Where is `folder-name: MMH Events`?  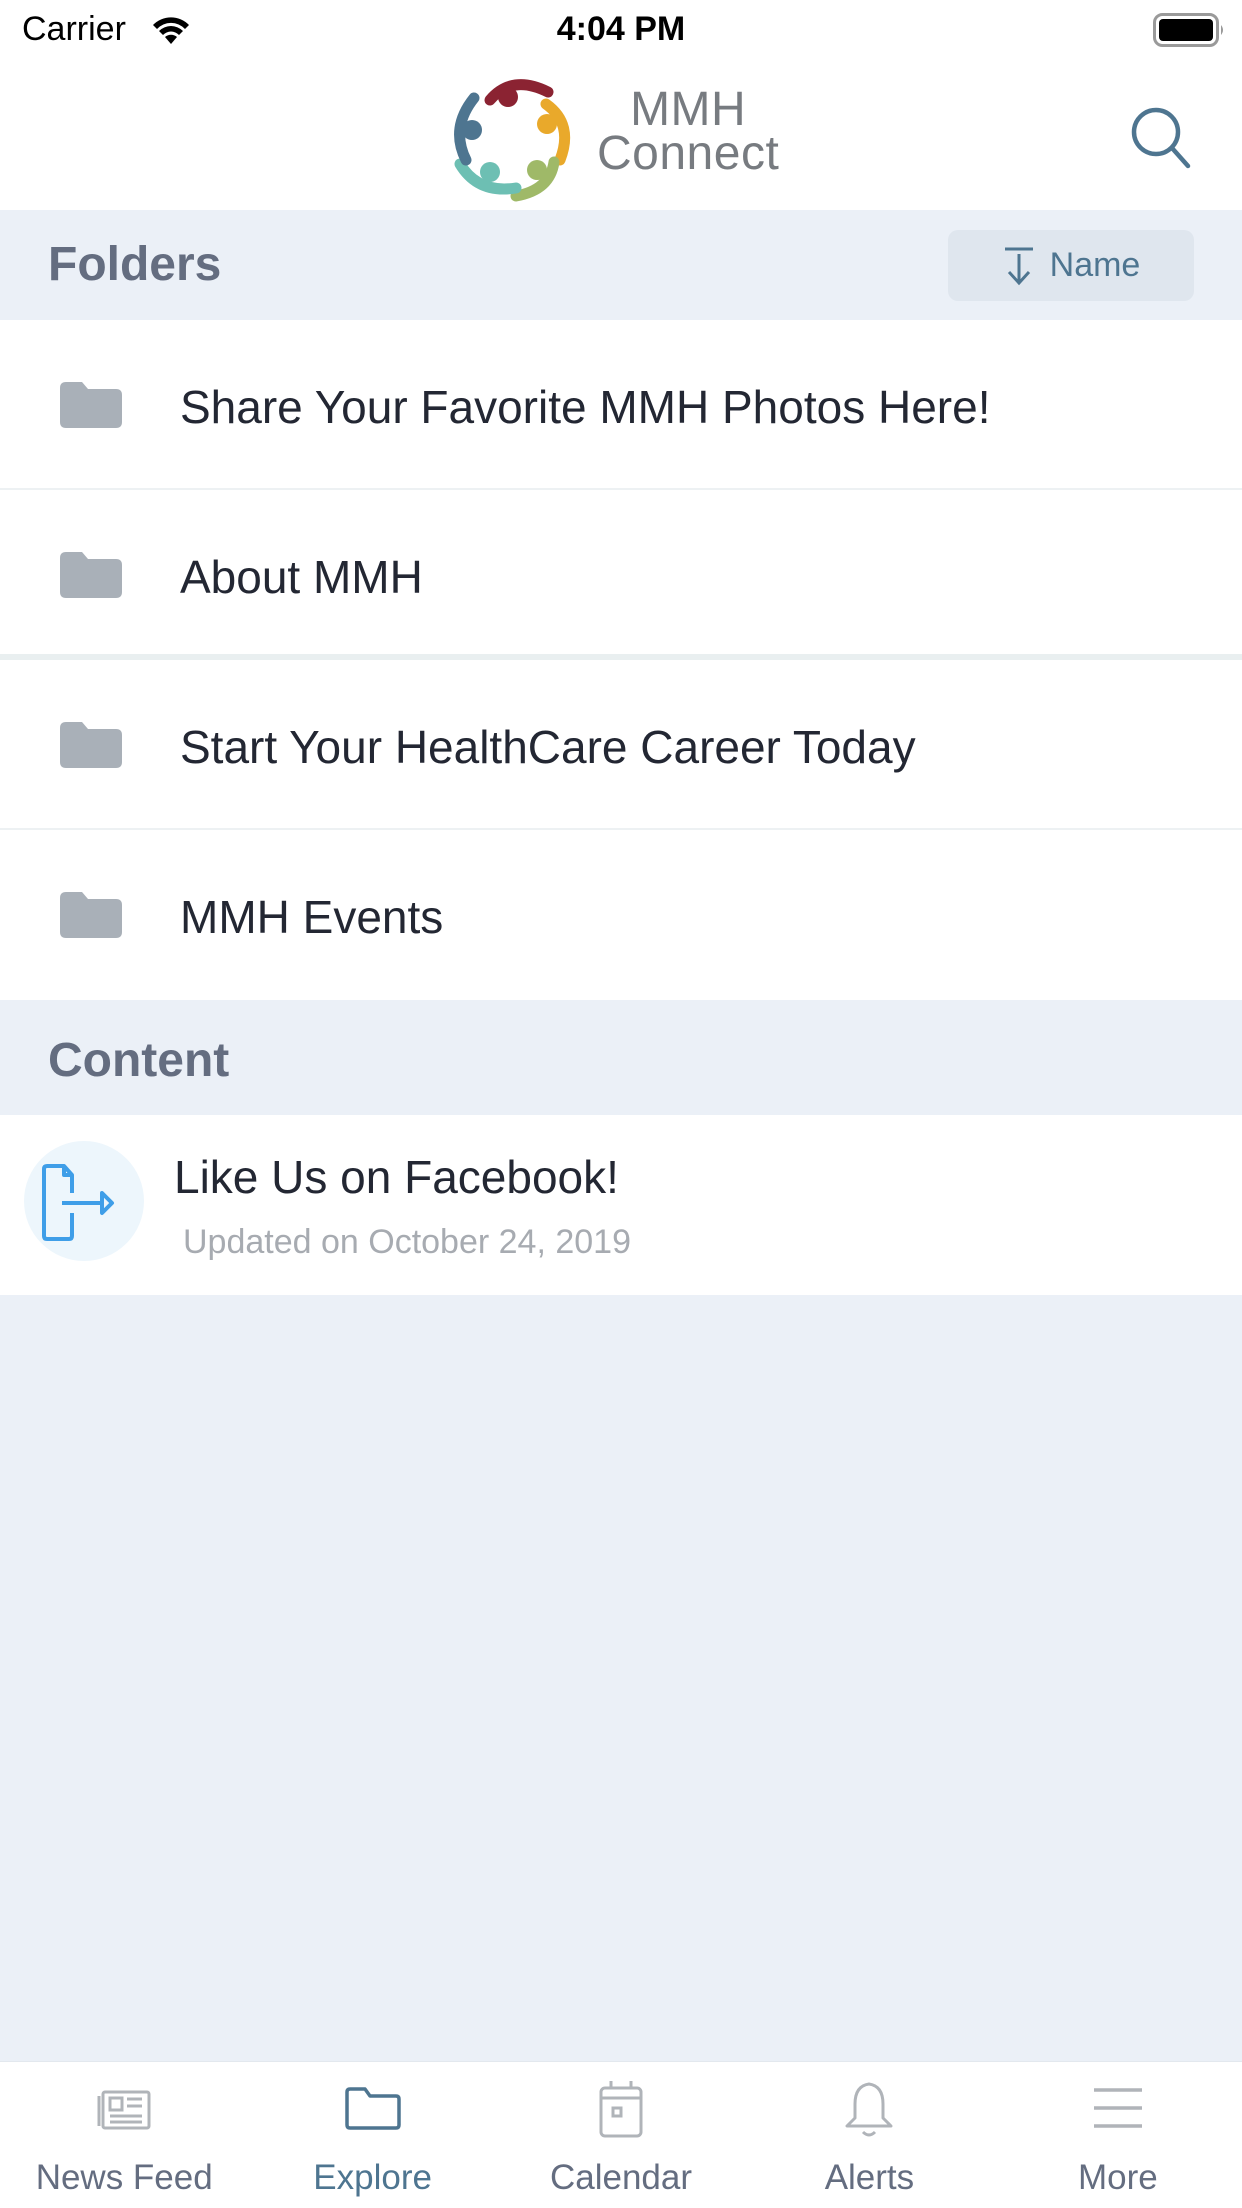
folder-name: MMH Events is located at coordinates (312, 917).